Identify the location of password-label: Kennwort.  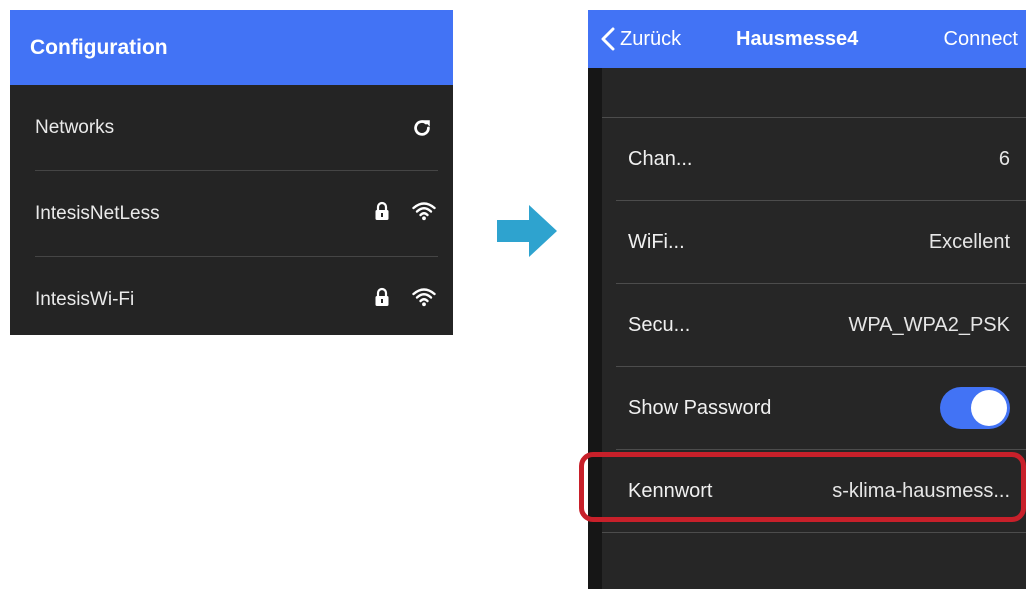
(670, 490).